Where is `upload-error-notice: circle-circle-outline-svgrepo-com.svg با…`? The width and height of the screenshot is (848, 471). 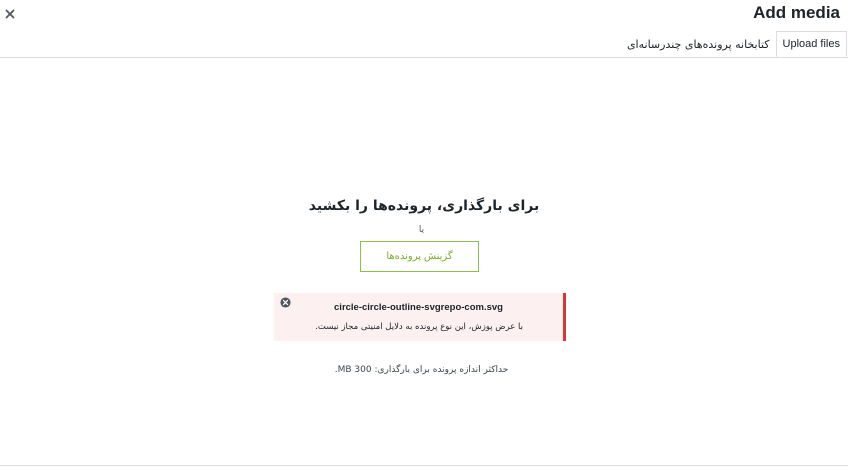
upload-error-notice: circle-circle-outline-svgrepo-com.svg با… is located at coordinates (420, 317).